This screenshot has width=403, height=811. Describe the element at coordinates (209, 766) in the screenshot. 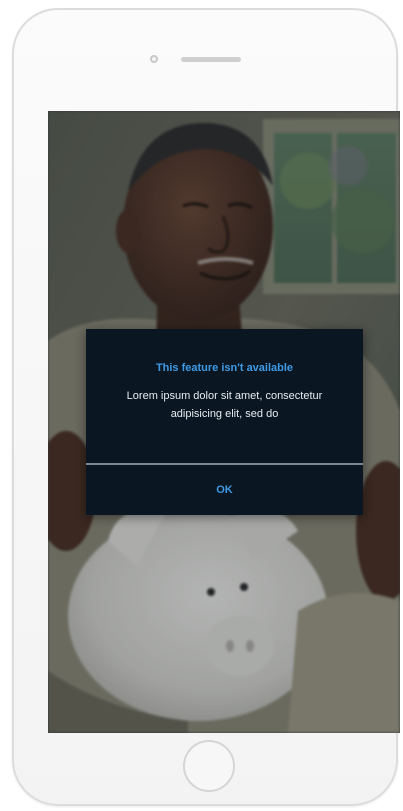

I see `home-button` at that location.